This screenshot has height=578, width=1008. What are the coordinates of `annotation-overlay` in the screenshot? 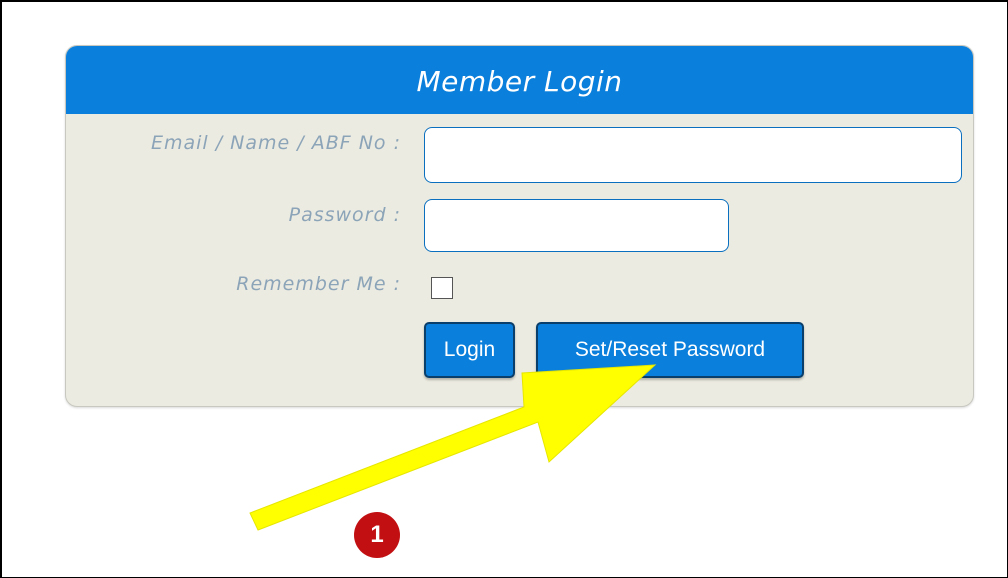 It's located at (453, 447).